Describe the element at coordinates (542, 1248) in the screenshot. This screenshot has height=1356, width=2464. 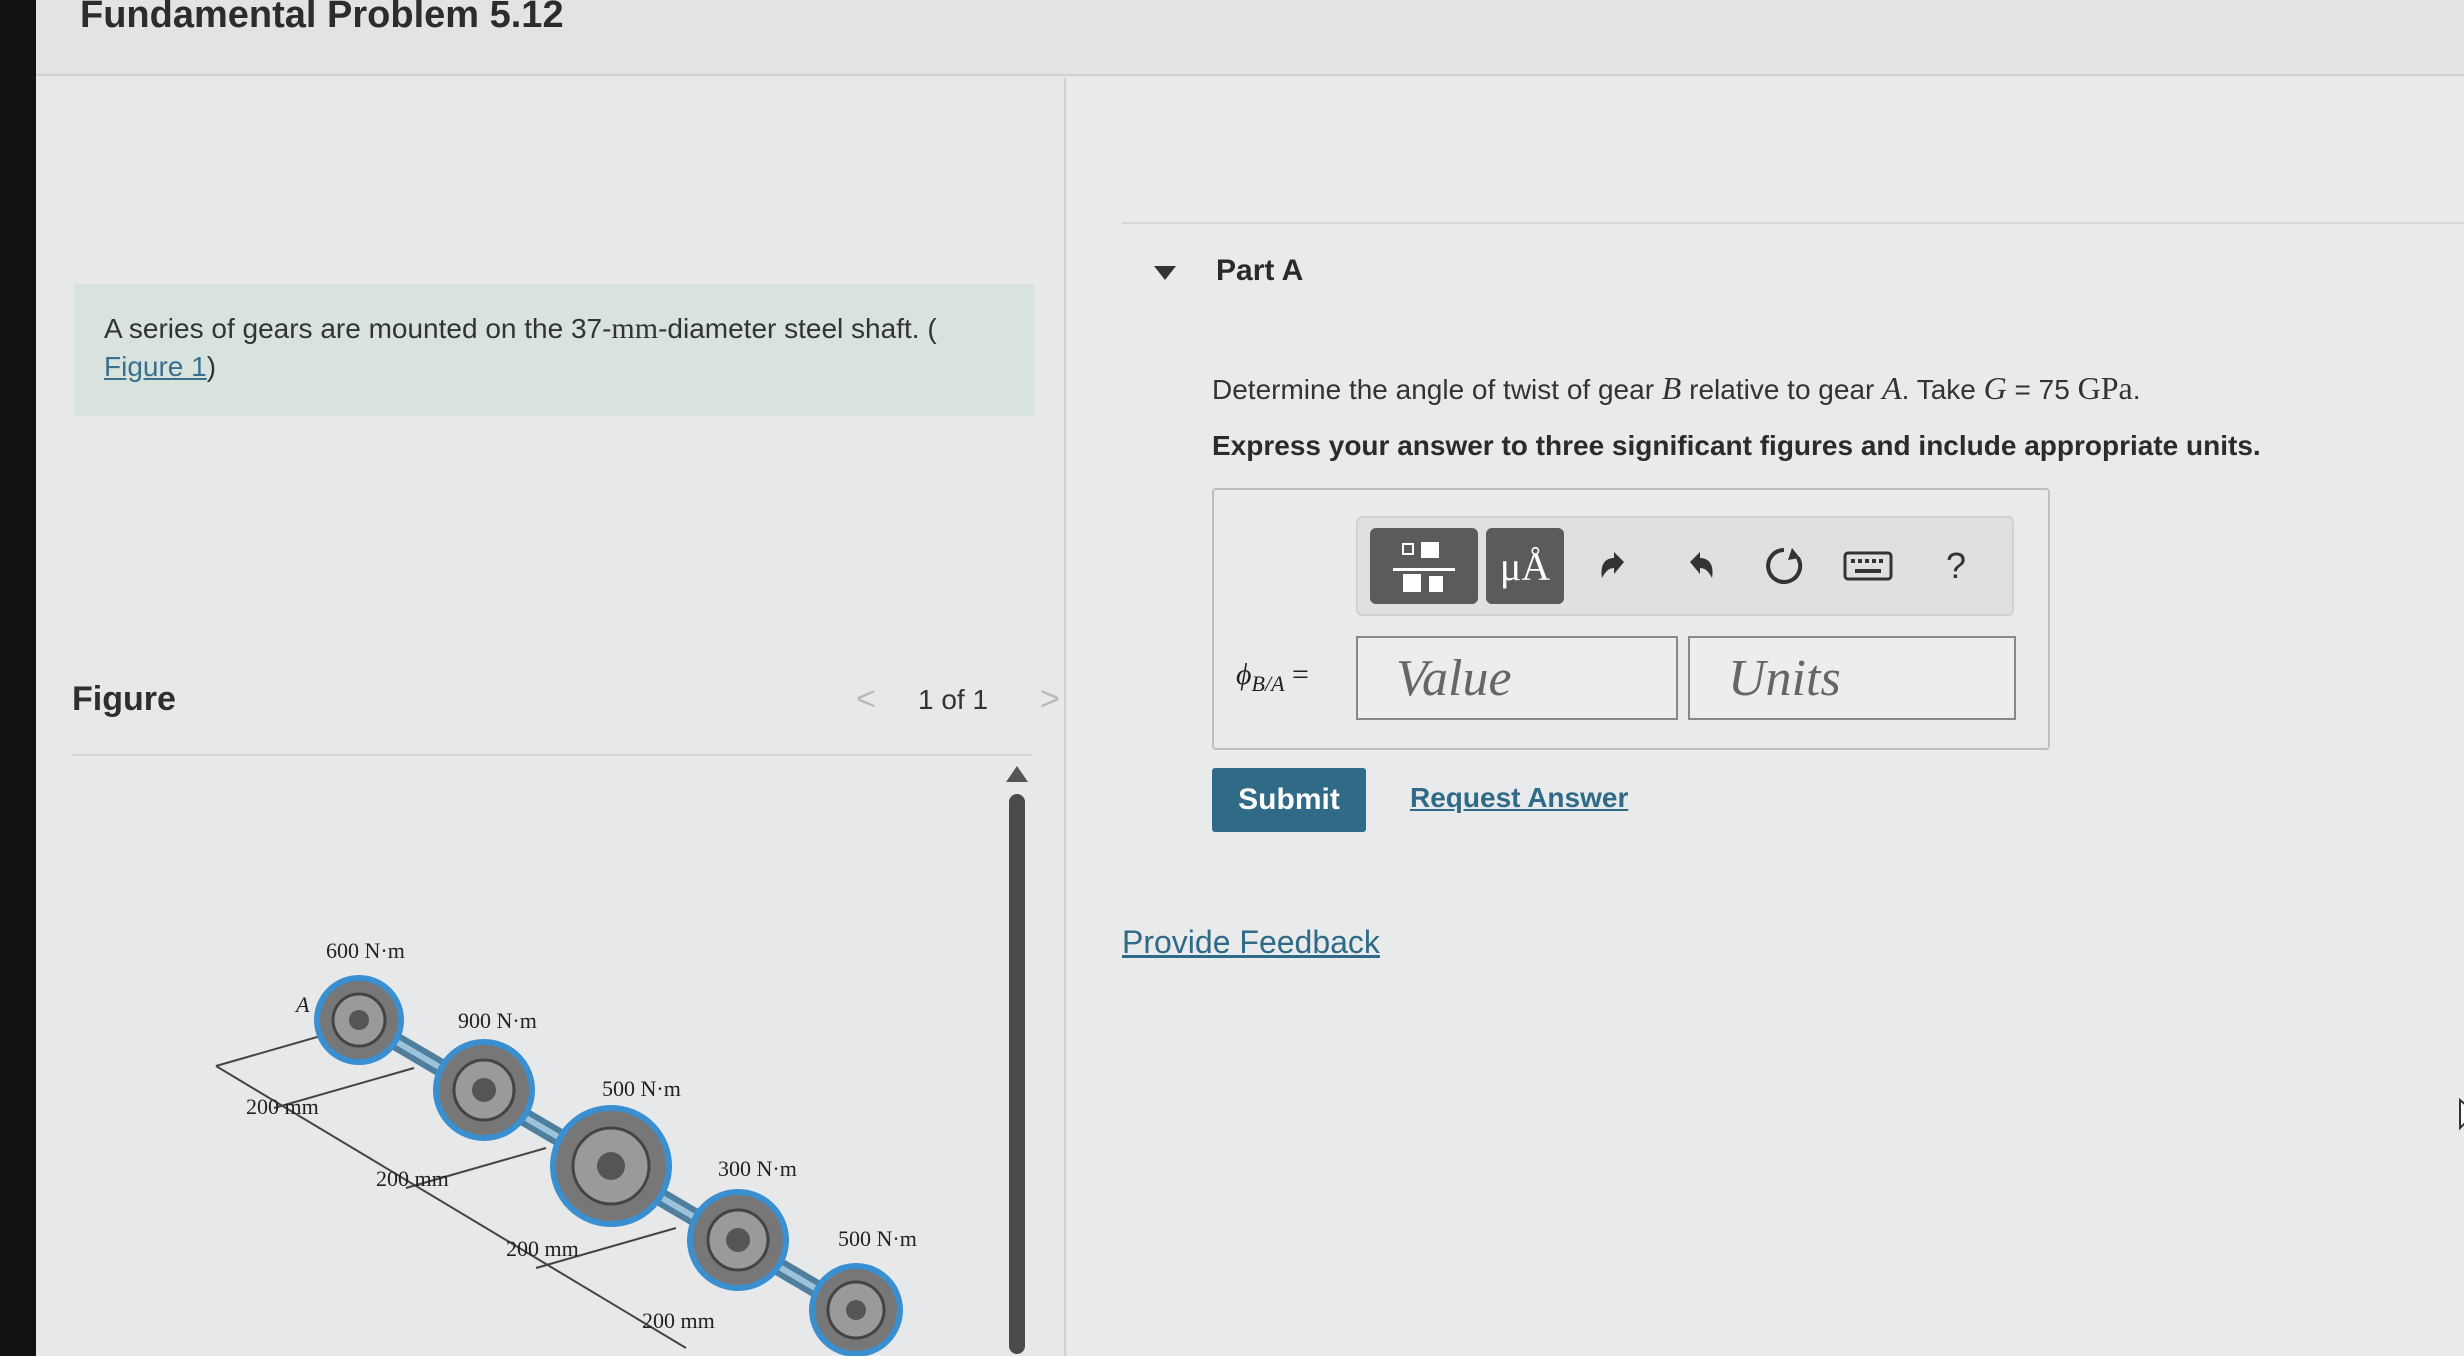
I see `spacing-label-3: 200 mm` at that location.